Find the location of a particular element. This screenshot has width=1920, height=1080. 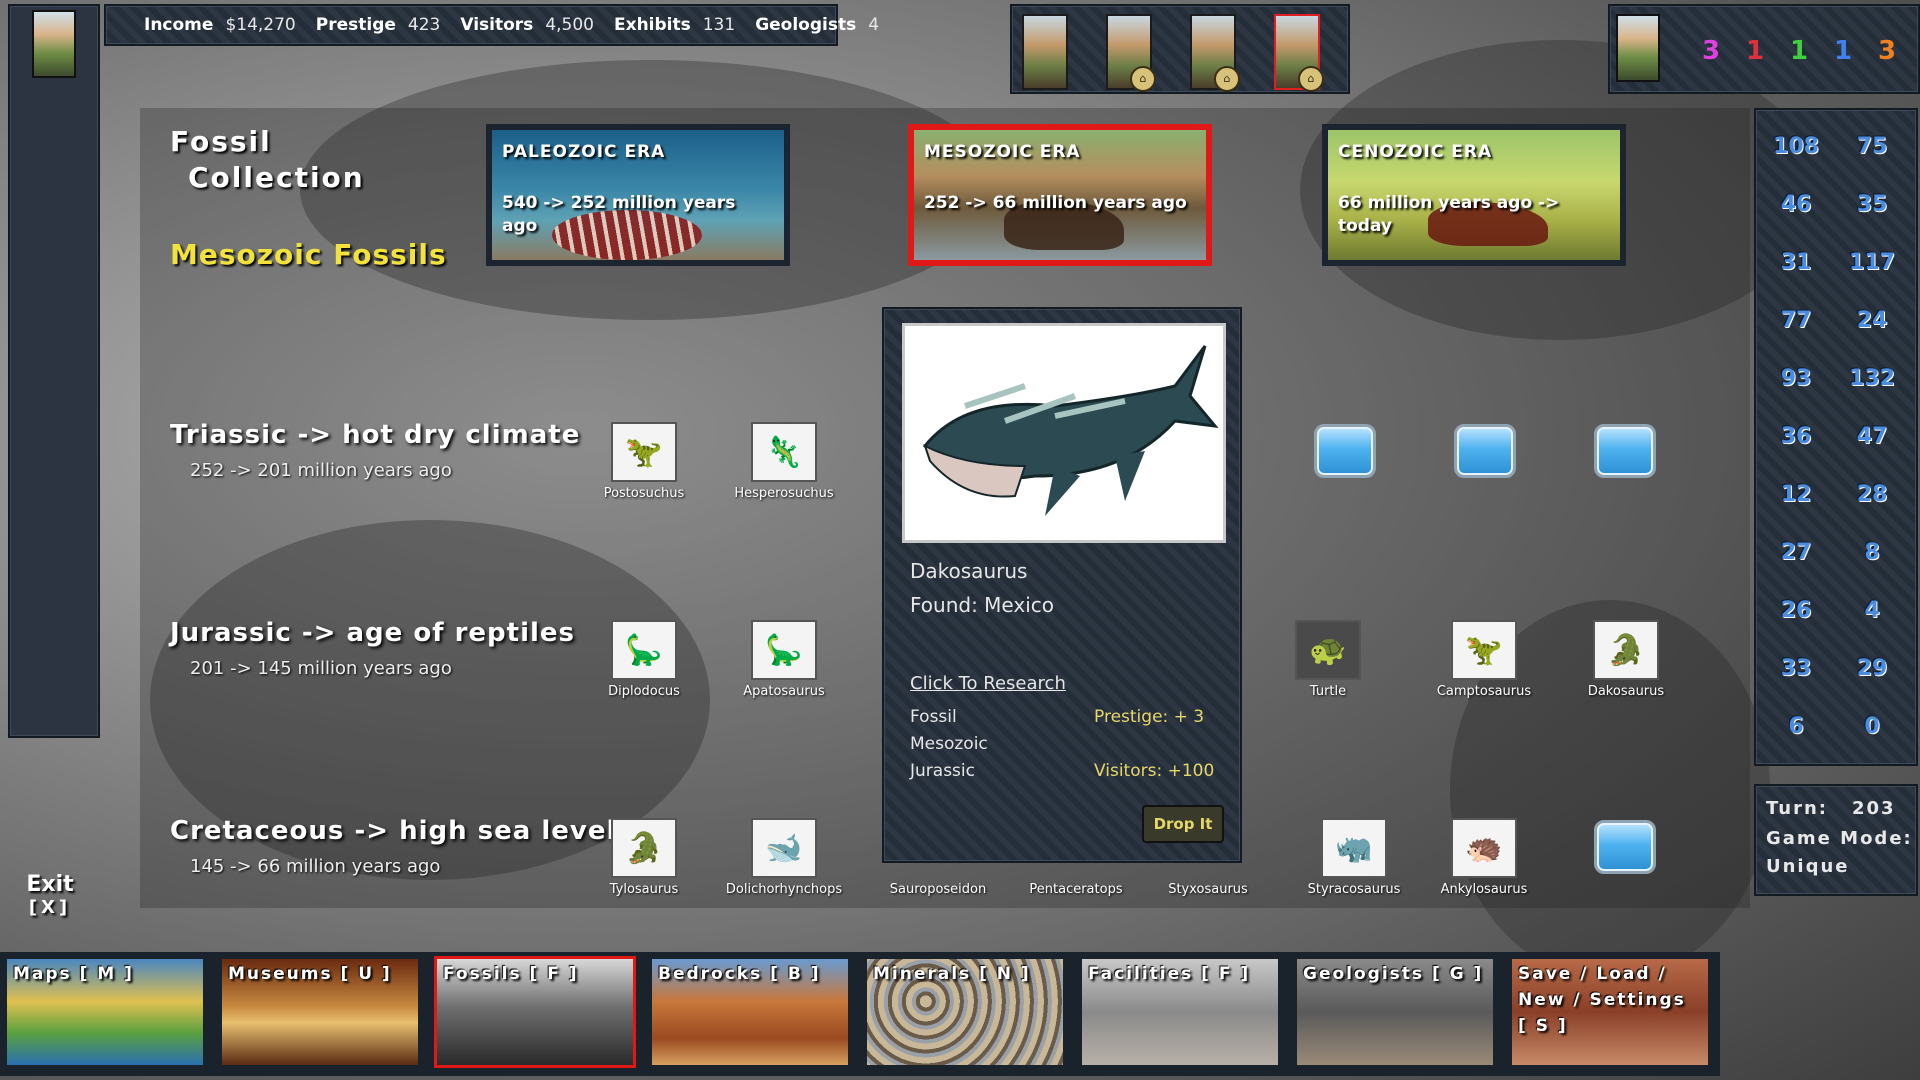

permit-counter: 0 is located at coordinates (1872, 726).